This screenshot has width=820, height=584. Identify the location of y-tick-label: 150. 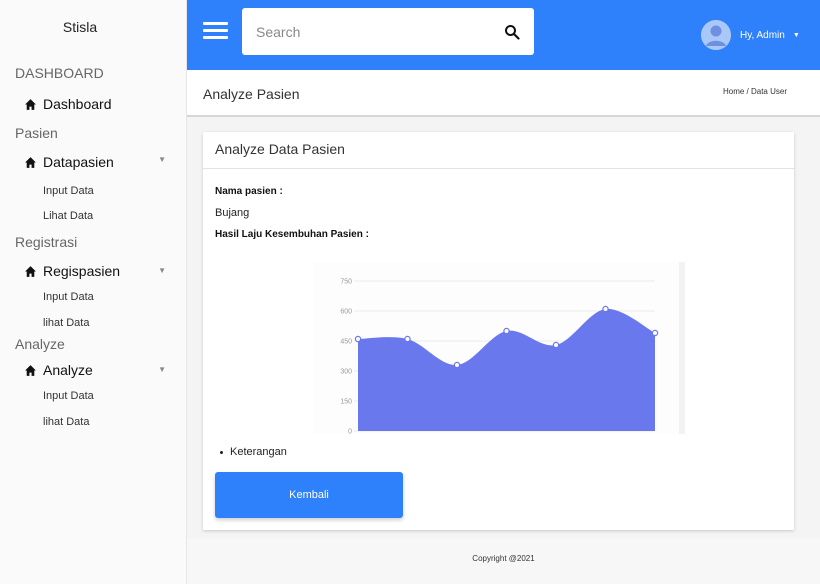
(346, 402).